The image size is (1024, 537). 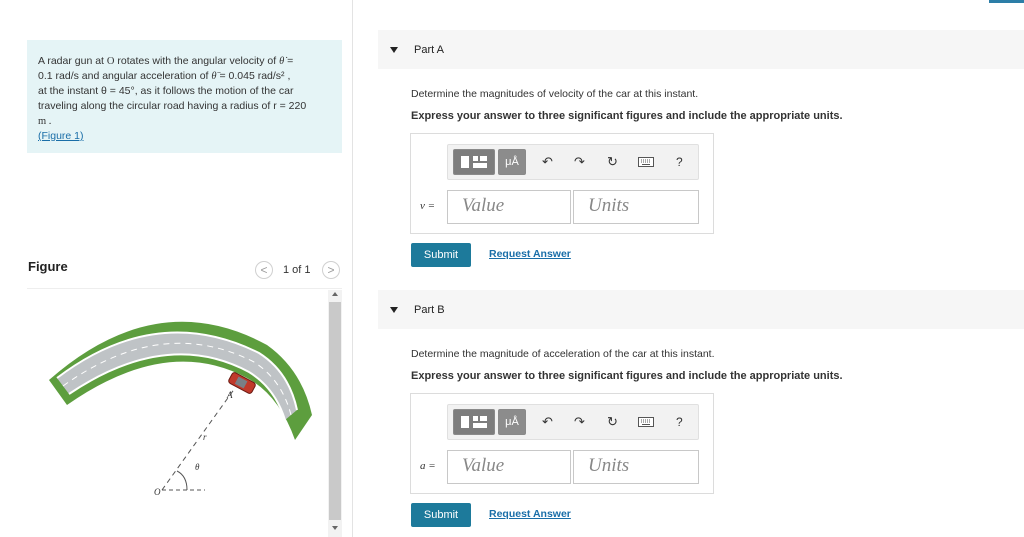 I want to click on part-a-units-input: Units, so click(x=636, y=207).